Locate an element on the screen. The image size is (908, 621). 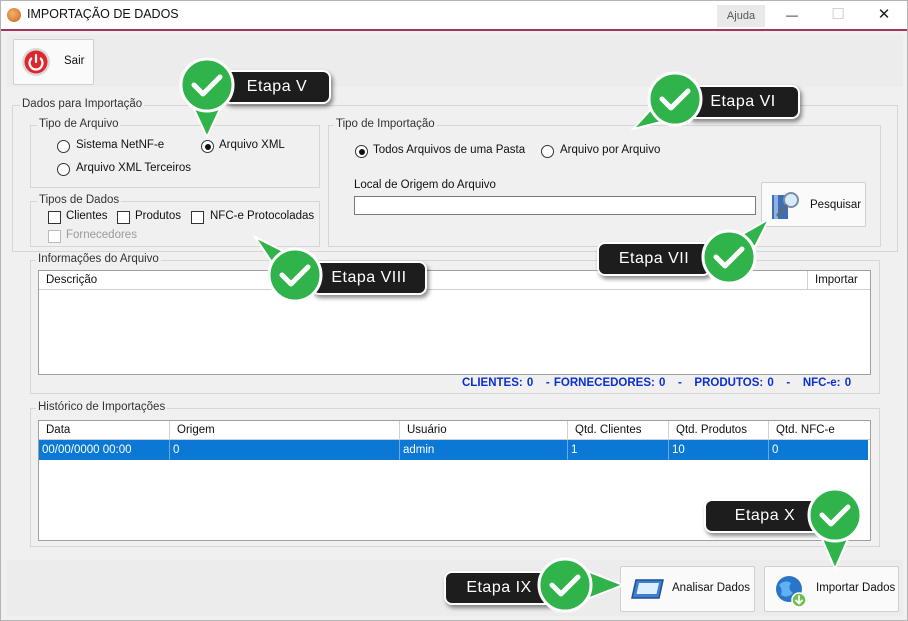
cell-qtd-clientes: 1 is located at coordinates (618, 450).